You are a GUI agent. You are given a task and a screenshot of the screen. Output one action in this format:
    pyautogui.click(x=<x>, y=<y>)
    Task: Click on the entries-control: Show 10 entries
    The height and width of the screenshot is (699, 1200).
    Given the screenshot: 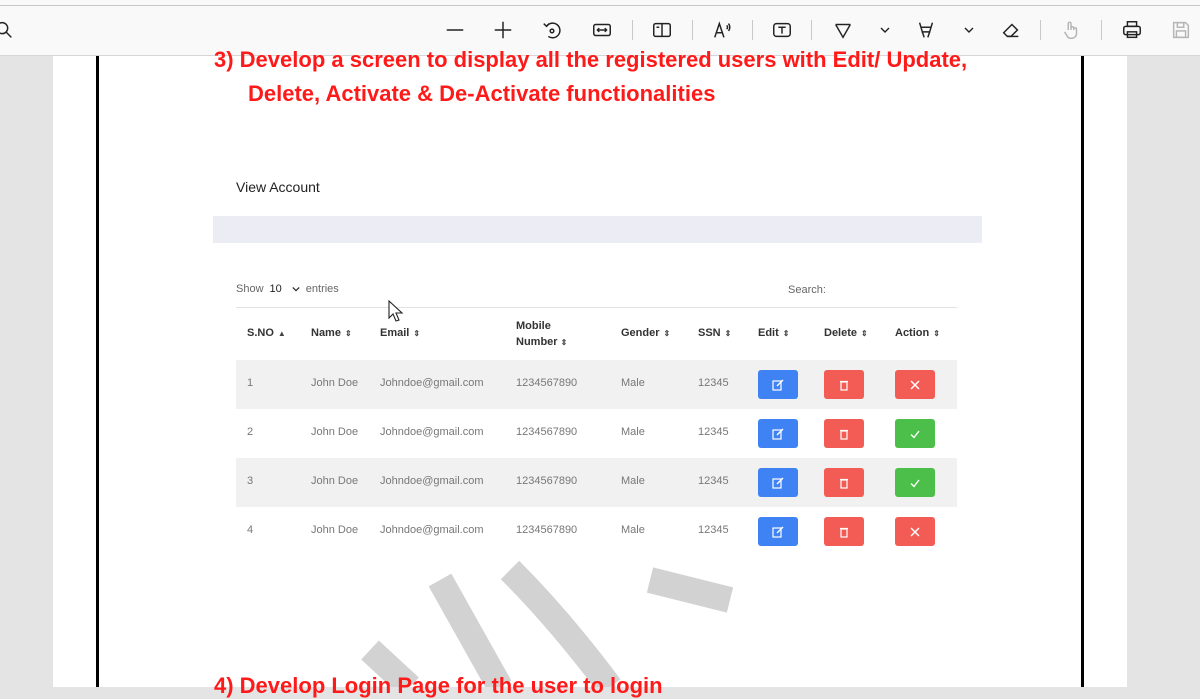 What is the action you would take?
    pyautogui.click(x=287, y=289)
    